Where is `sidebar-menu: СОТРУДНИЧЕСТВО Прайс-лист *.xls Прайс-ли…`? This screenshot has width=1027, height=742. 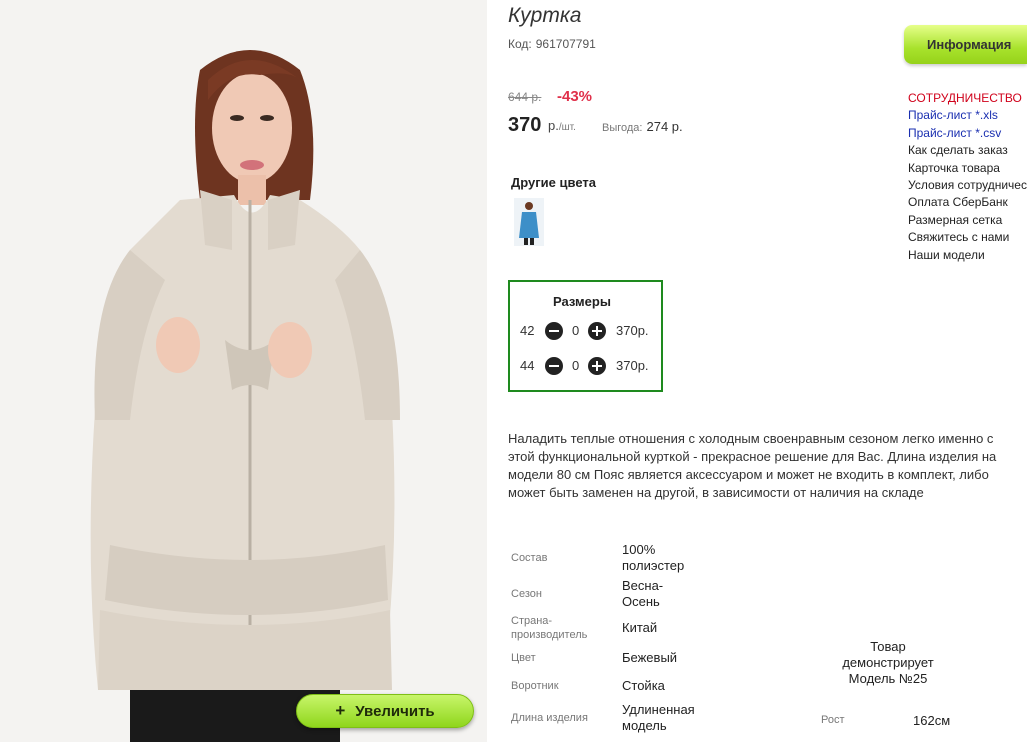 sidebar-menu: СОТРУДНИЧЕСТВО Прайс-лист *.xls Прайс-ли… is located at coordinates (967, 177).